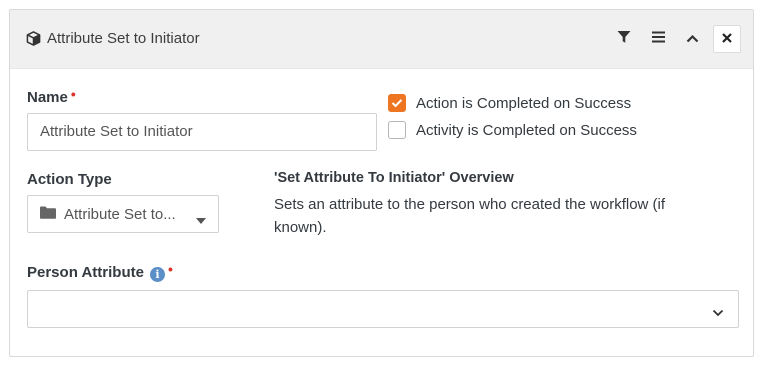 The image size is (765, 370). I want to click on reorder-menu-button, so click(658, 39).